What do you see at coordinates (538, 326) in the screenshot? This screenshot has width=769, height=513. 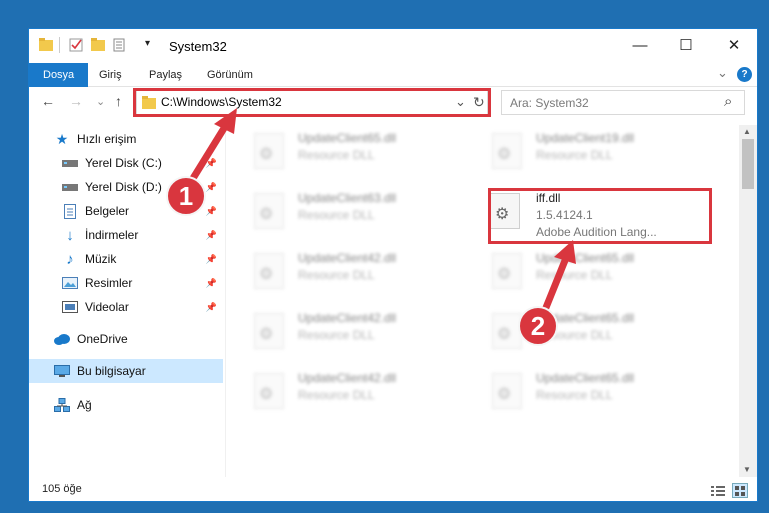 I see `step-badge-2: 2` at bounding box center [538, 326].